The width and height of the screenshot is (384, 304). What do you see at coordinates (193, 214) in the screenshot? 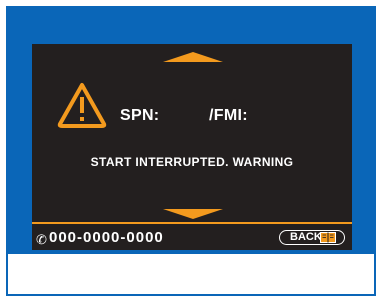
I see `arrow-down-icon` at bounding box center [193, 214].